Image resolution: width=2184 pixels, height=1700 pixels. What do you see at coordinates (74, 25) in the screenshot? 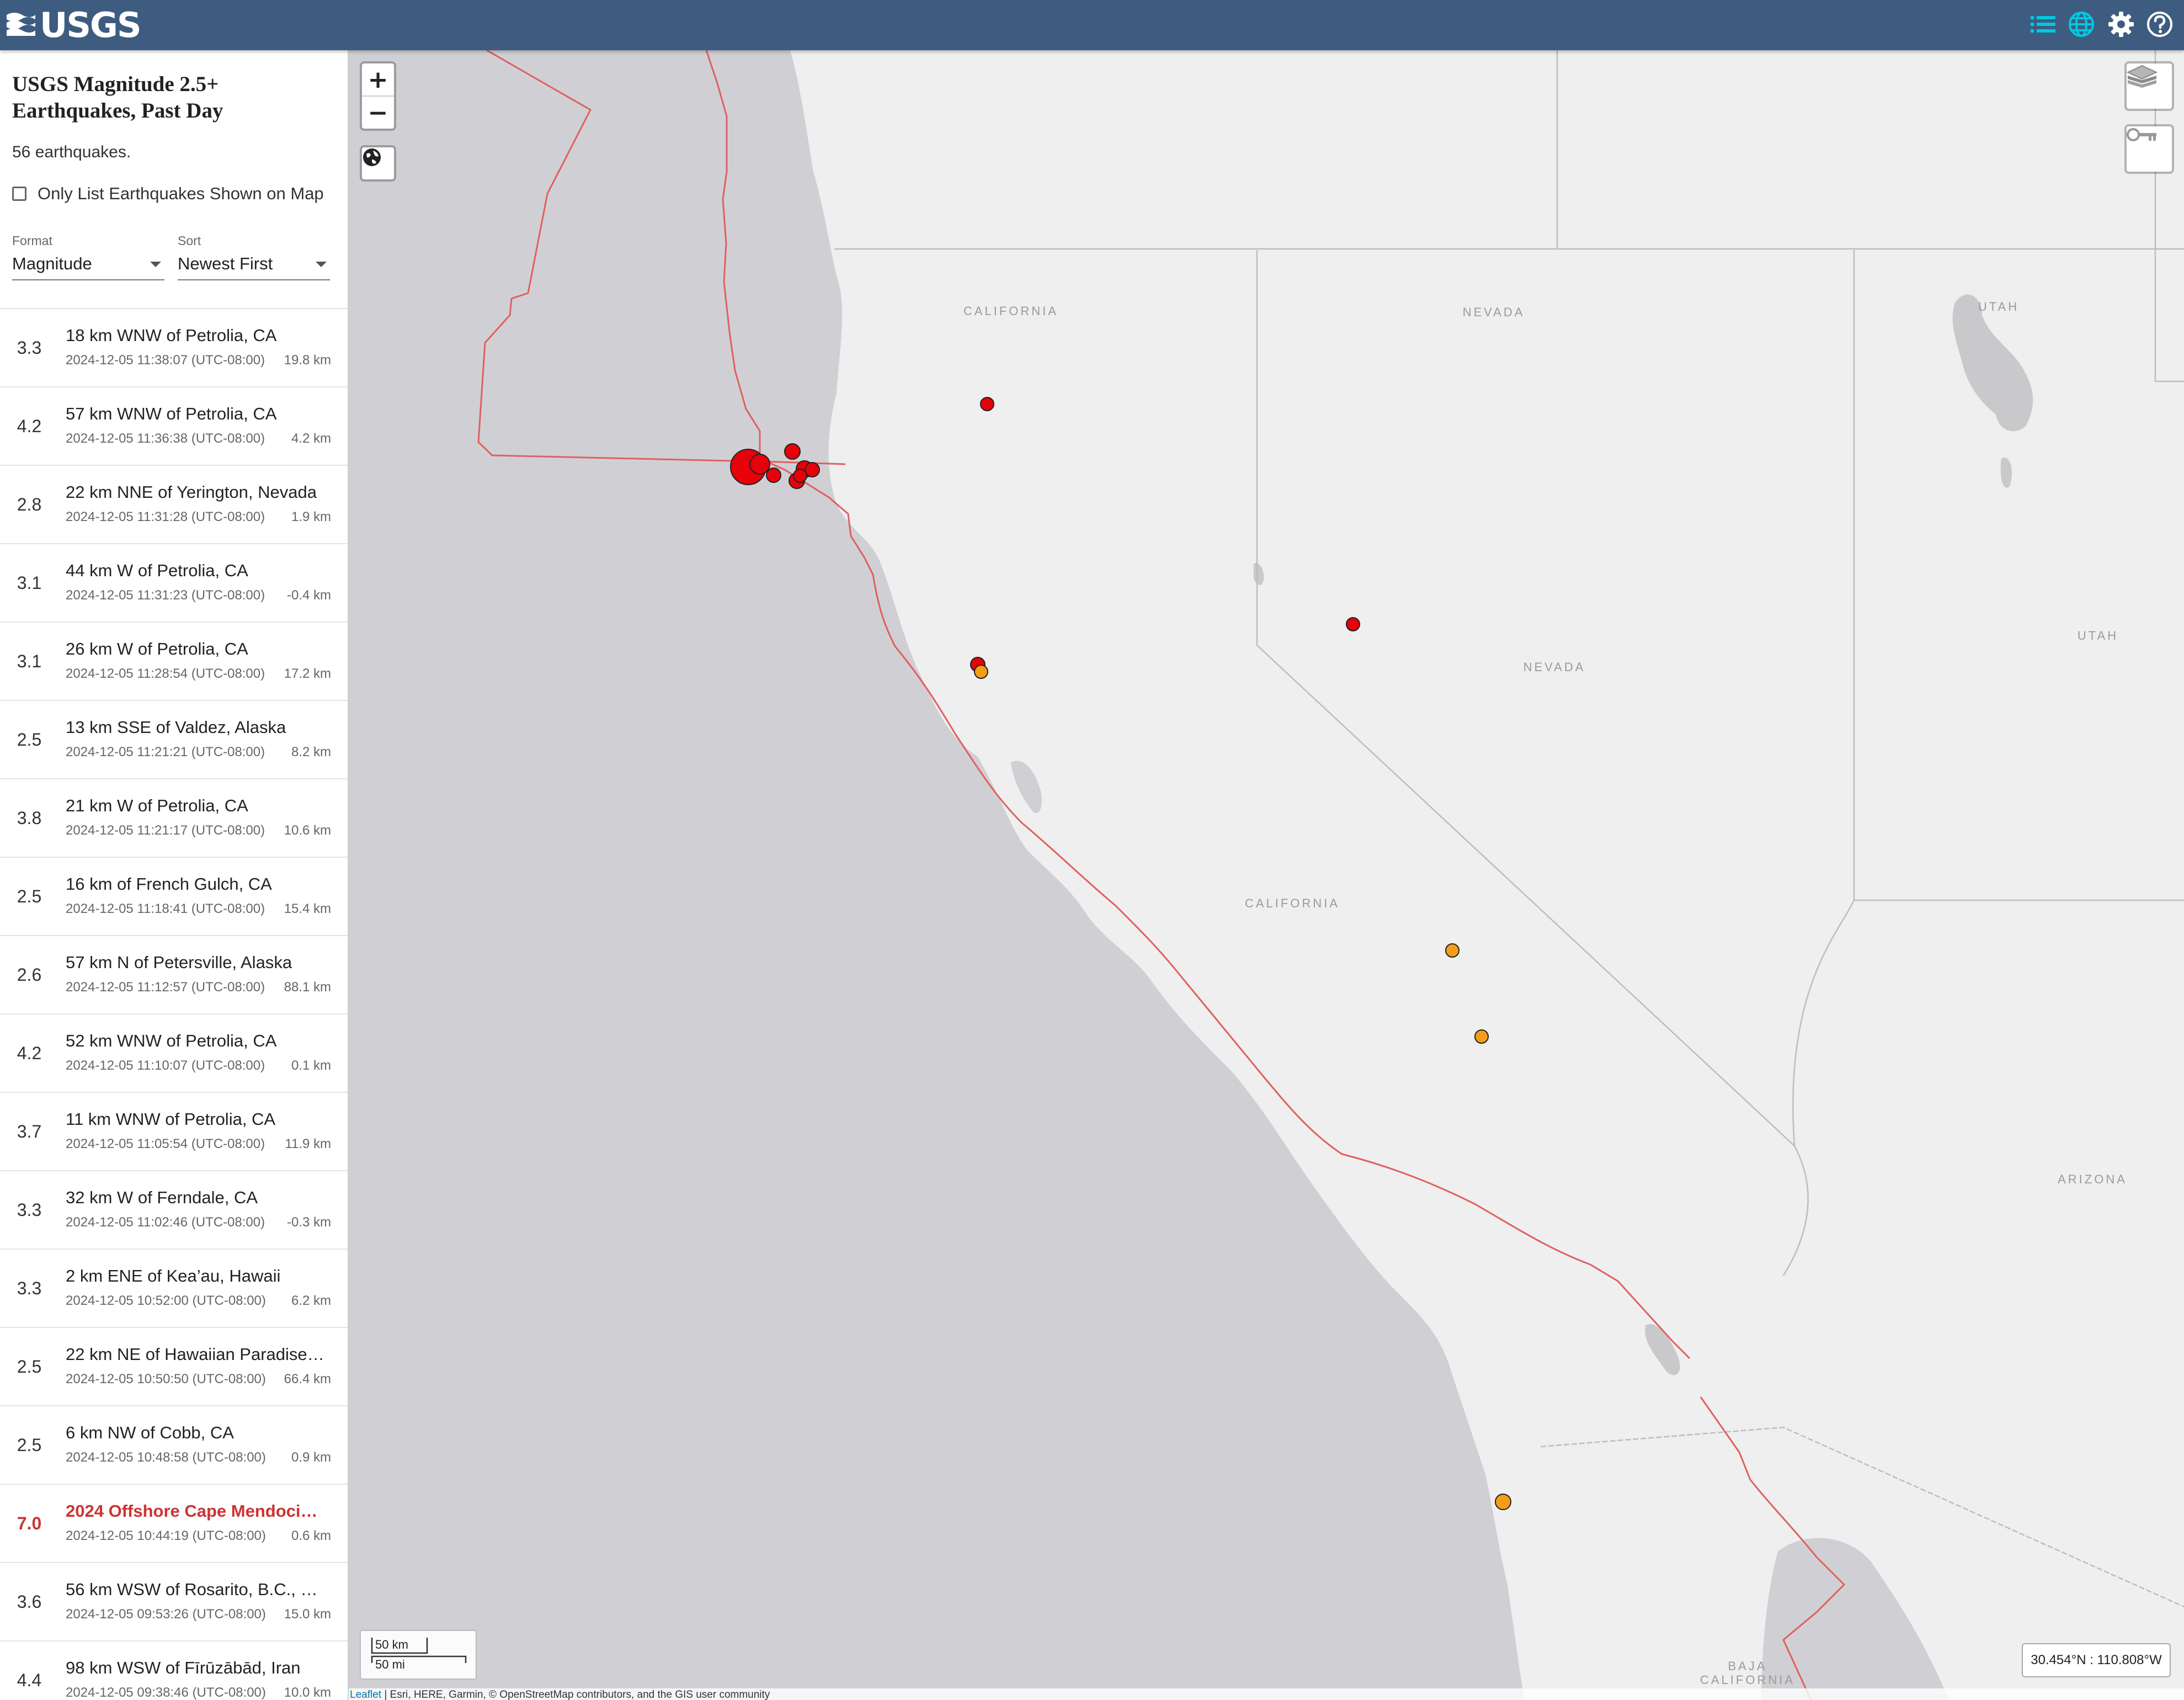
I see `usgs-logo: USGS` at bounding box center [74, 25].